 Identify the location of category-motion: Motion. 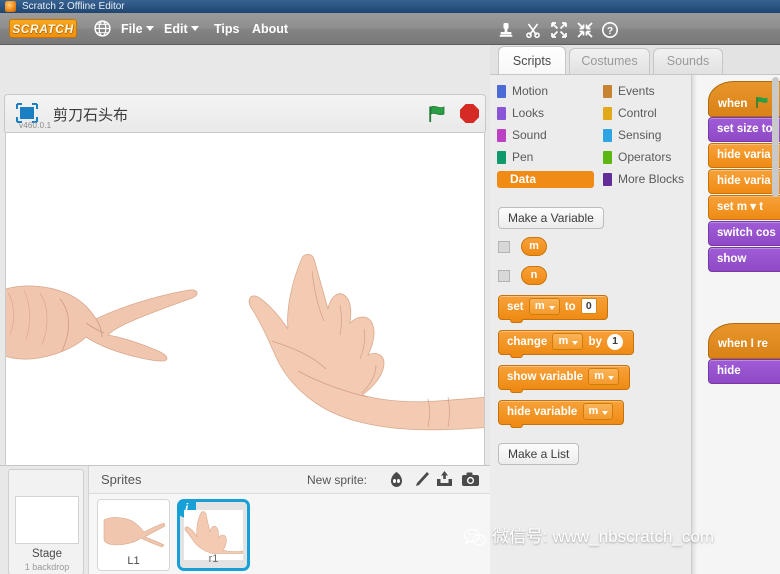
(522, 91).